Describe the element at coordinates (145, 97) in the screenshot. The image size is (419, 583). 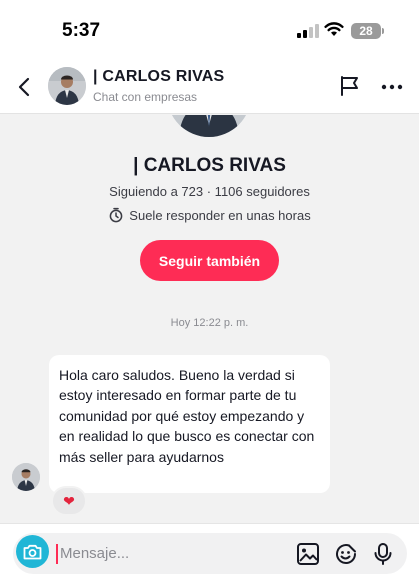
I see `header-subtitle: Chat con empresas` at that location.